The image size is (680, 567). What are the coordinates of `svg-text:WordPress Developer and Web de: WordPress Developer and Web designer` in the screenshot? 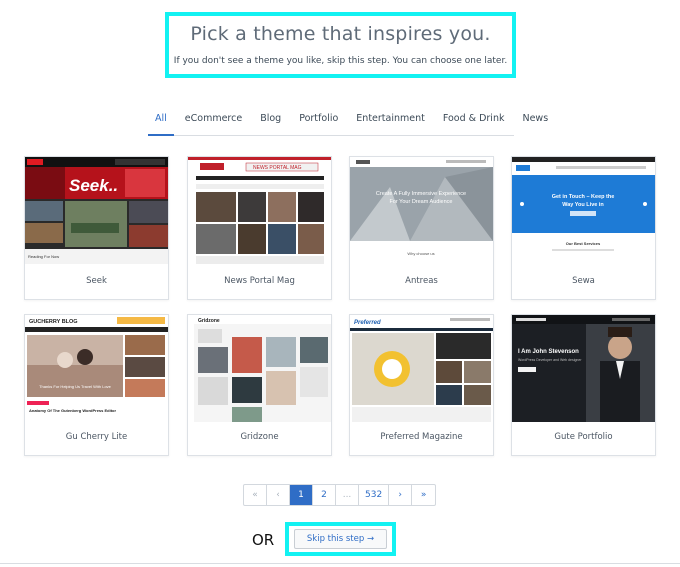 It's located at (550, 360).